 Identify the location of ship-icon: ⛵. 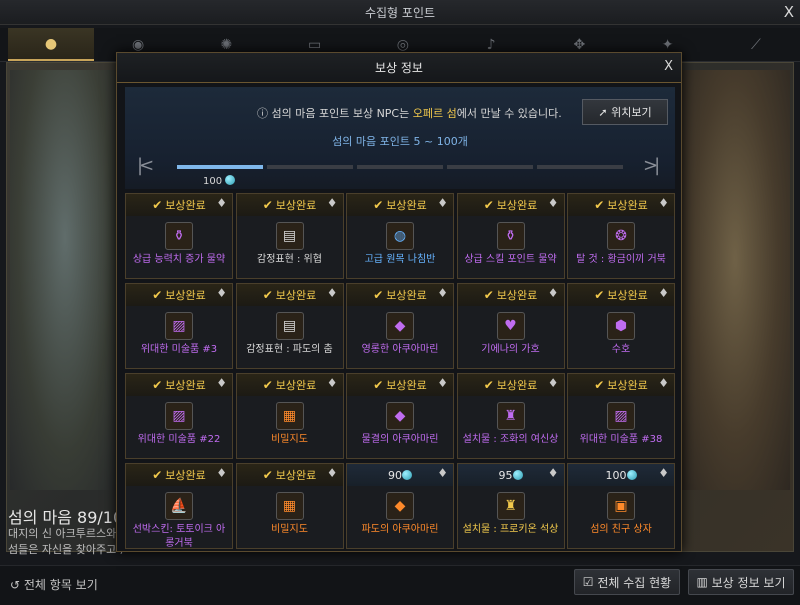
(179, 506).